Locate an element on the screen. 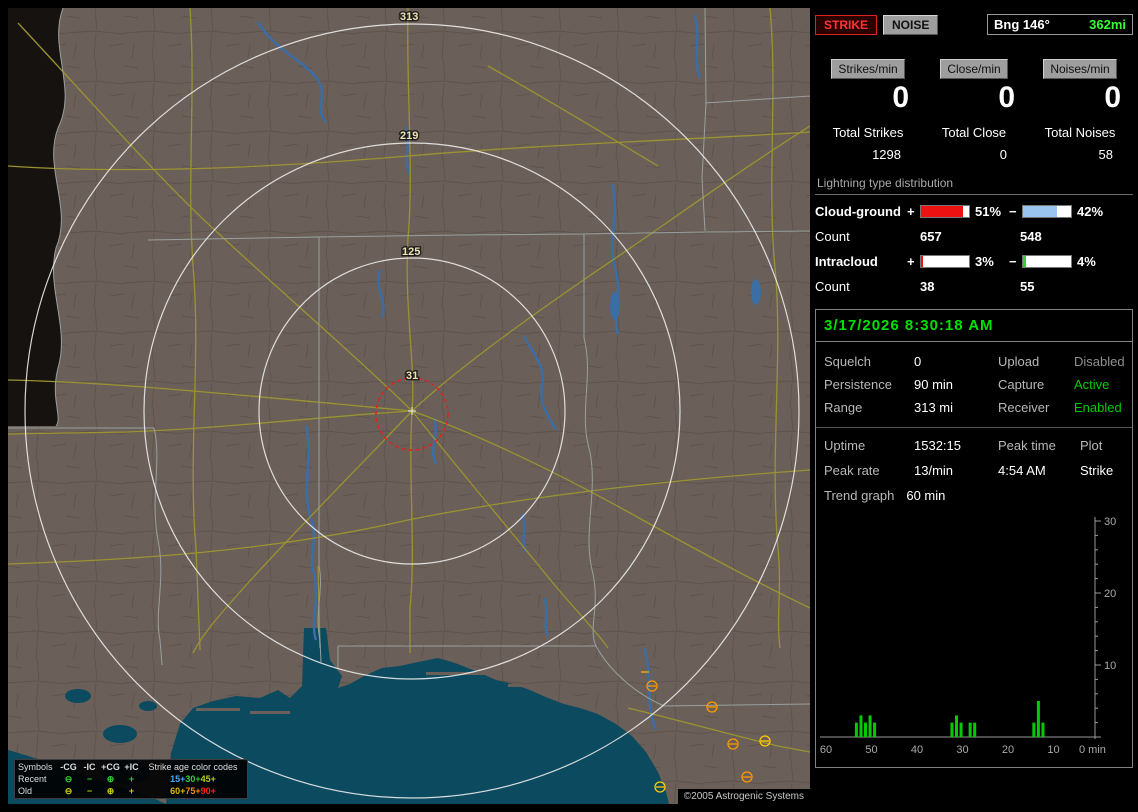  svg-text: 60 is located at coordinates (826, 750).